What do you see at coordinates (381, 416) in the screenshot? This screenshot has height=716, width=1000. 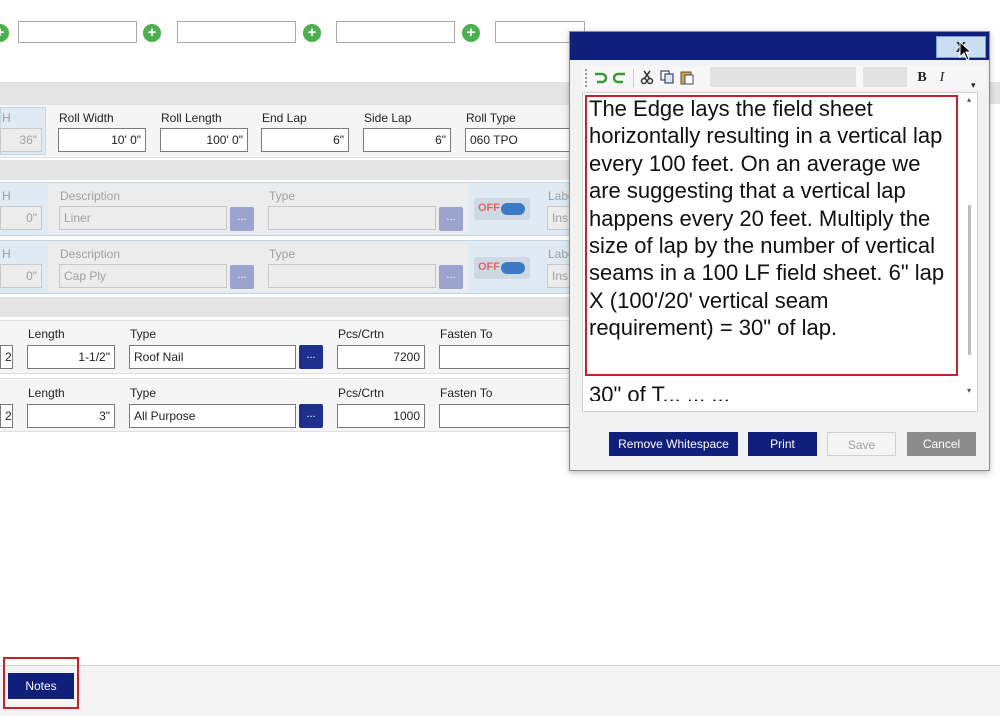 I see `pcs-crtn-input: 1000` at bounding box center [381, 416].